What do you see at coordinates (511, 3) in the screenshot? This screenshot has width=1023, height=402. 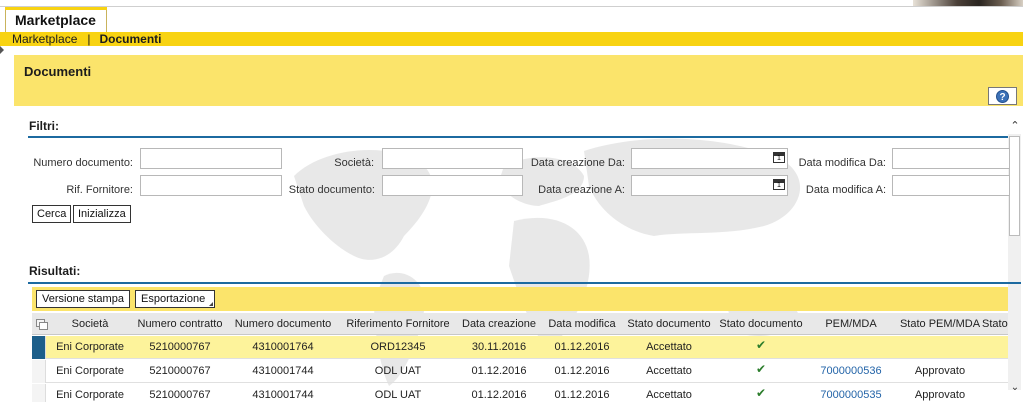 I see `top-strip` at bounding box center [511, 3].